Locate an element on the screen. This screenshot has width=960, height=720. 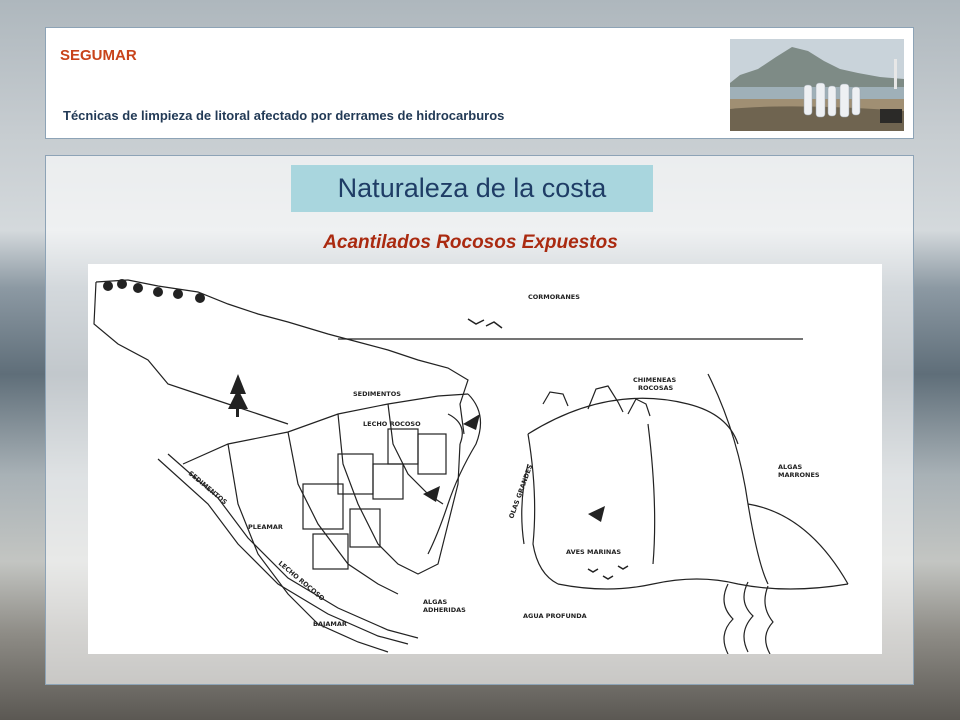
label-aves-marinas: AVES MARINAS is located at coordinates (593, 552).